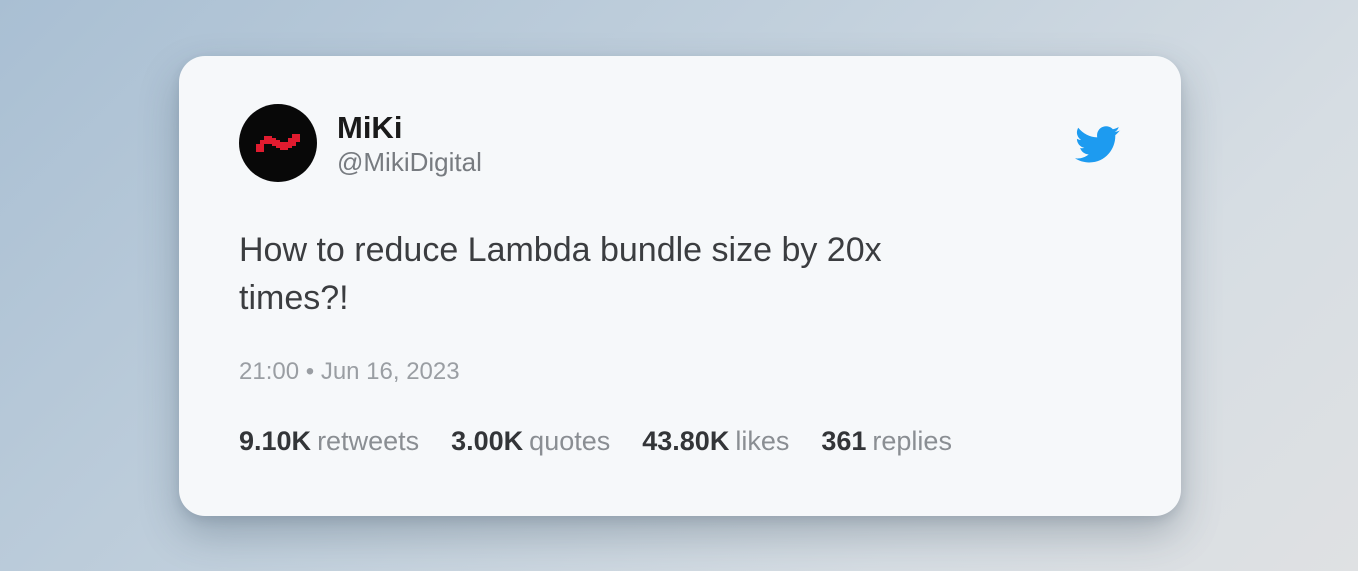 This screenshot has width=1358, height=571. Describe the element at coordinates (762, 441) in the screenshot. I see `stat-label: likes` at that location.